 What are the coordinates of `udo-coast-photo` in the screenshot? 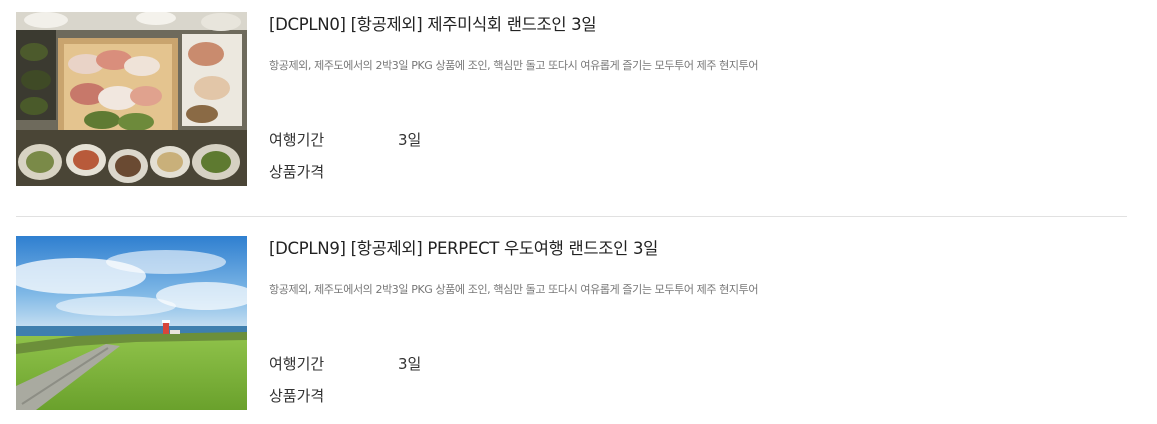 It's located at (131, 323).